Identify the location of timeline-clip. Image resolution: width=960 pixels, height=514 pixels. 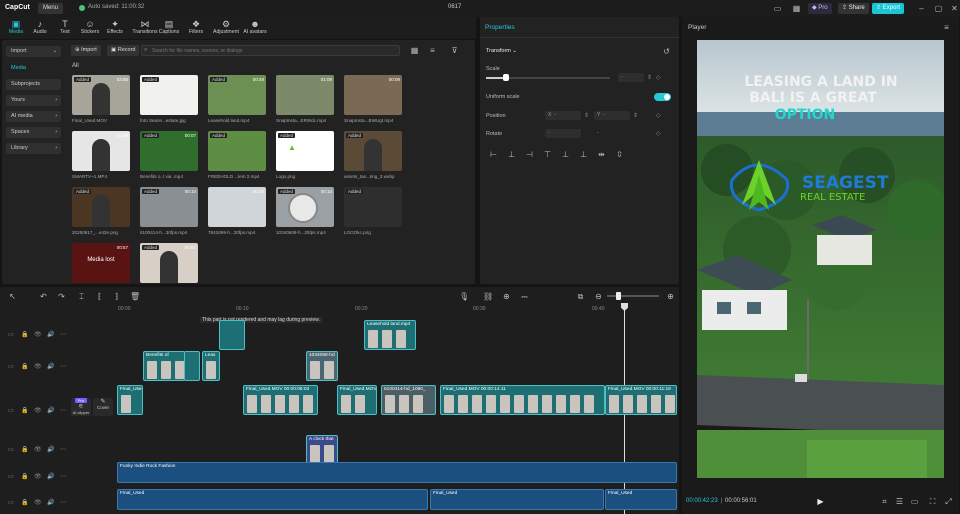
(192, 366).